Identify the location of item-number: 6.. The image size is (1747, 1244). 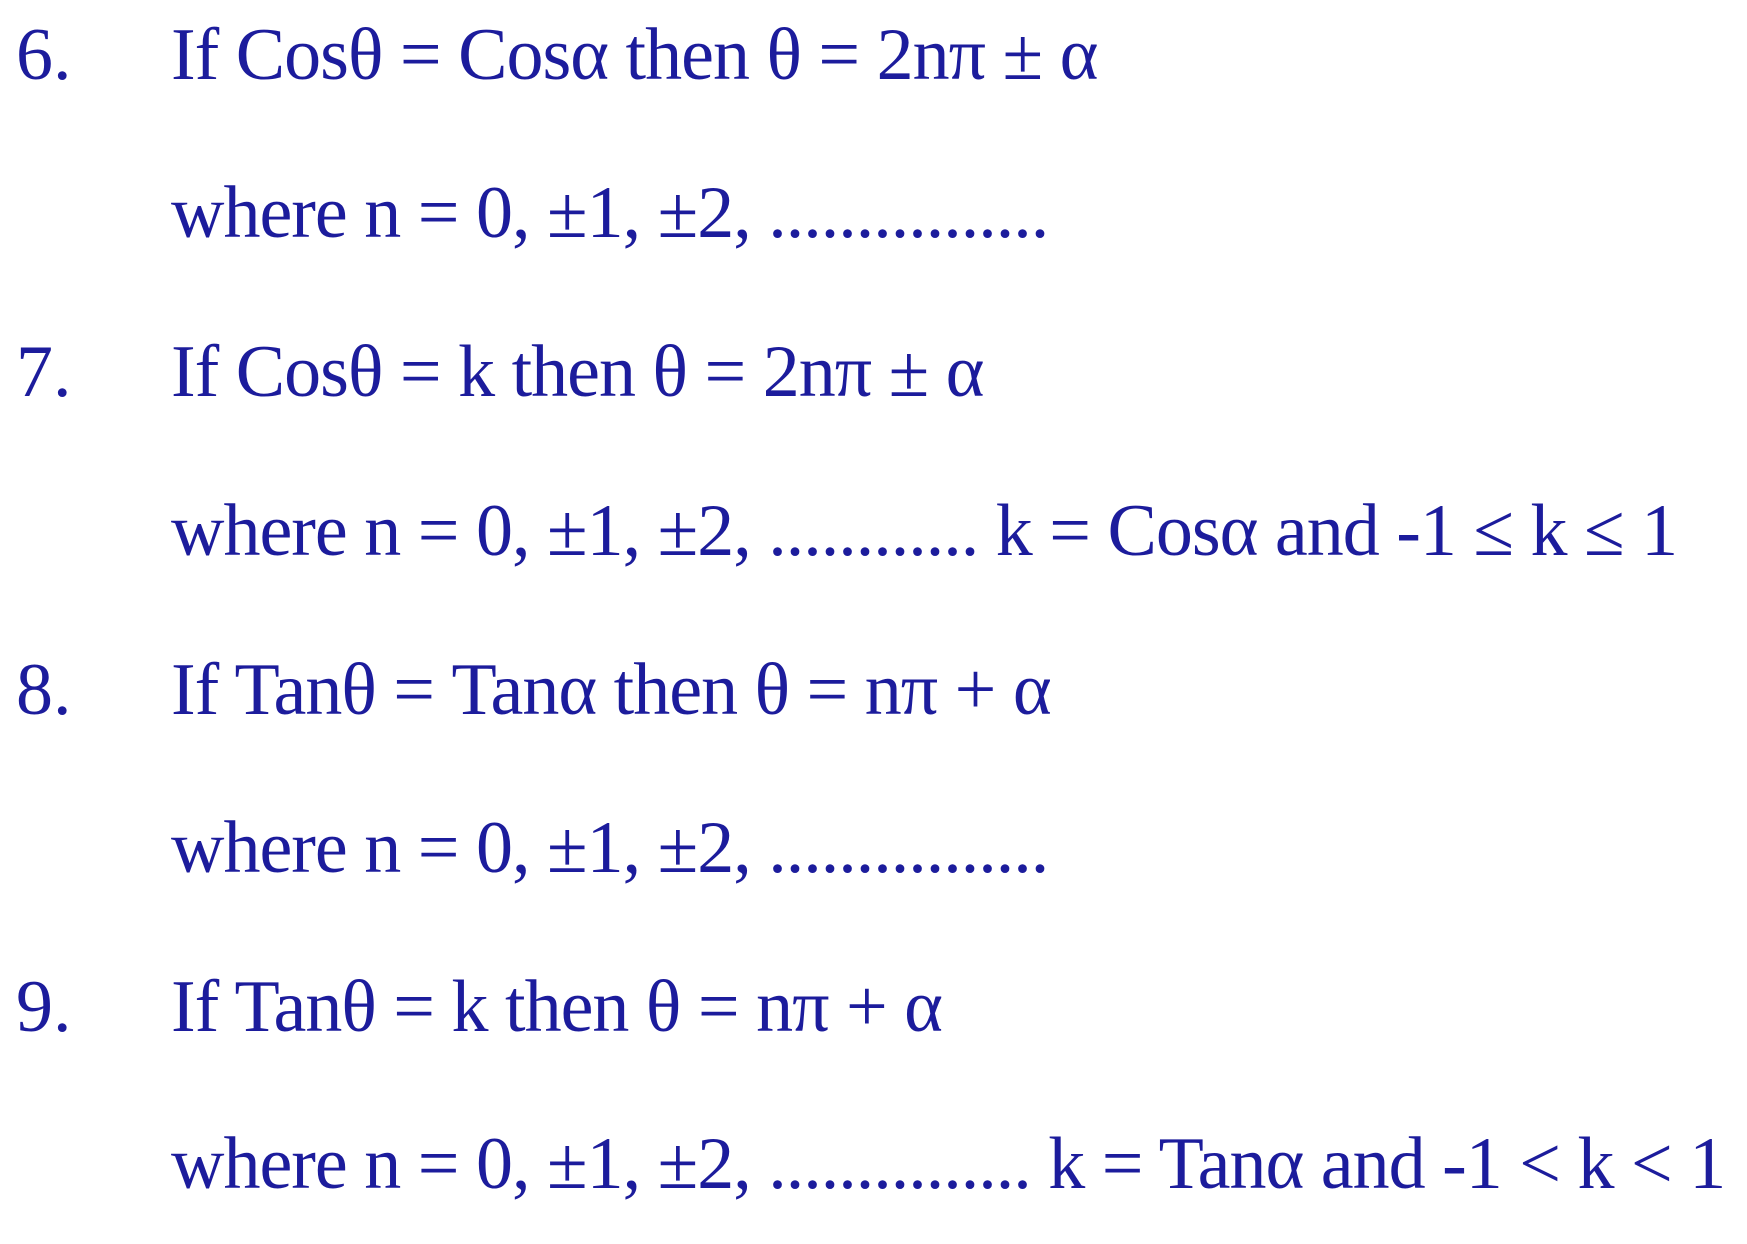
(44, 55).